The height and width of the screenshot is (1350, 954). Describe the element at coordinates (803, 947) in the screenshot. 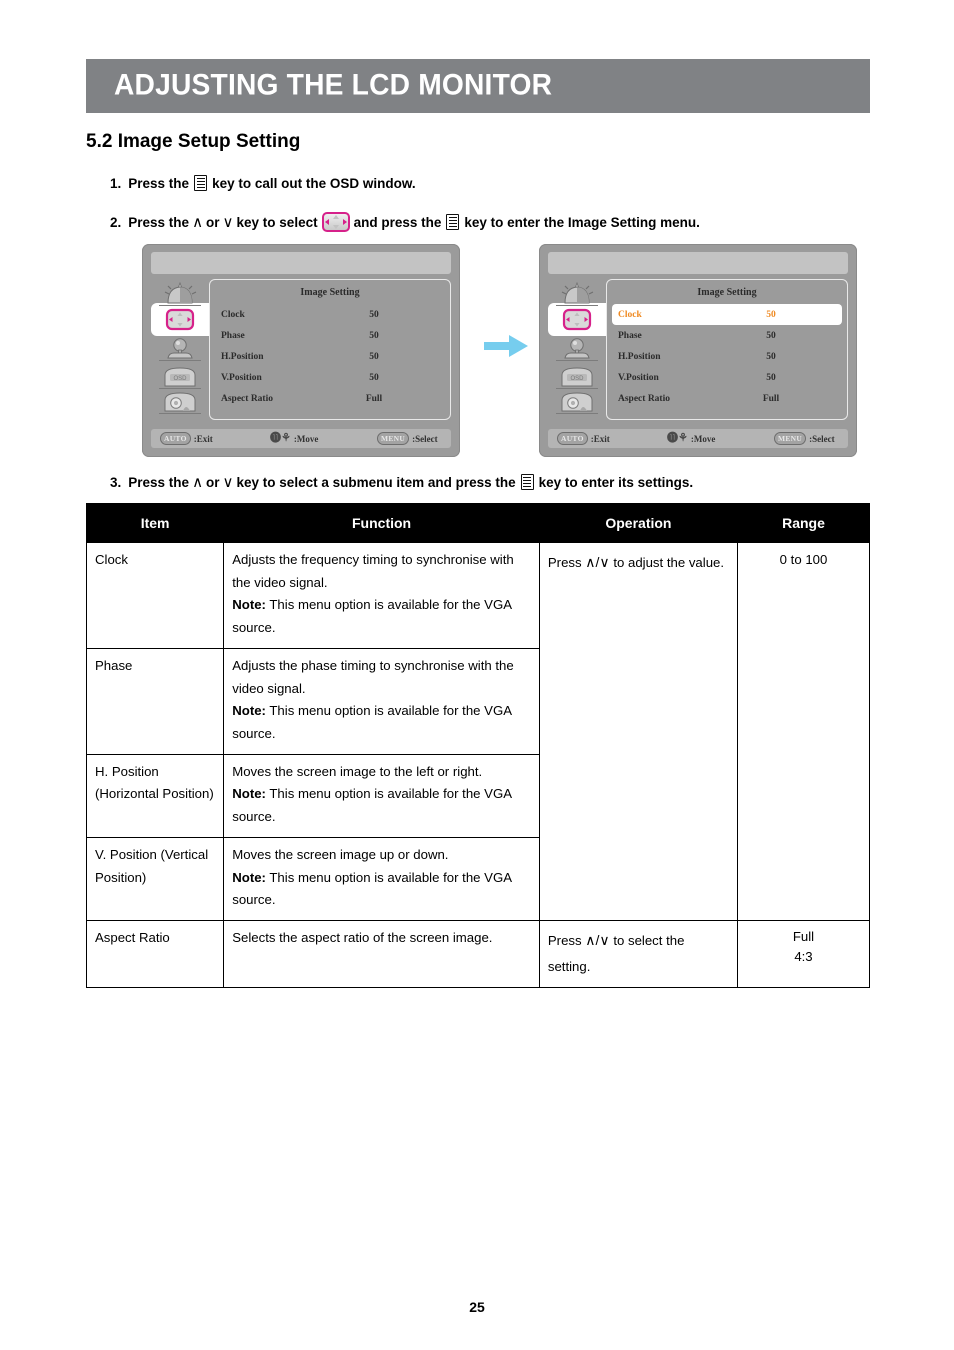

I see `range-options: Full 4:3` at that location.